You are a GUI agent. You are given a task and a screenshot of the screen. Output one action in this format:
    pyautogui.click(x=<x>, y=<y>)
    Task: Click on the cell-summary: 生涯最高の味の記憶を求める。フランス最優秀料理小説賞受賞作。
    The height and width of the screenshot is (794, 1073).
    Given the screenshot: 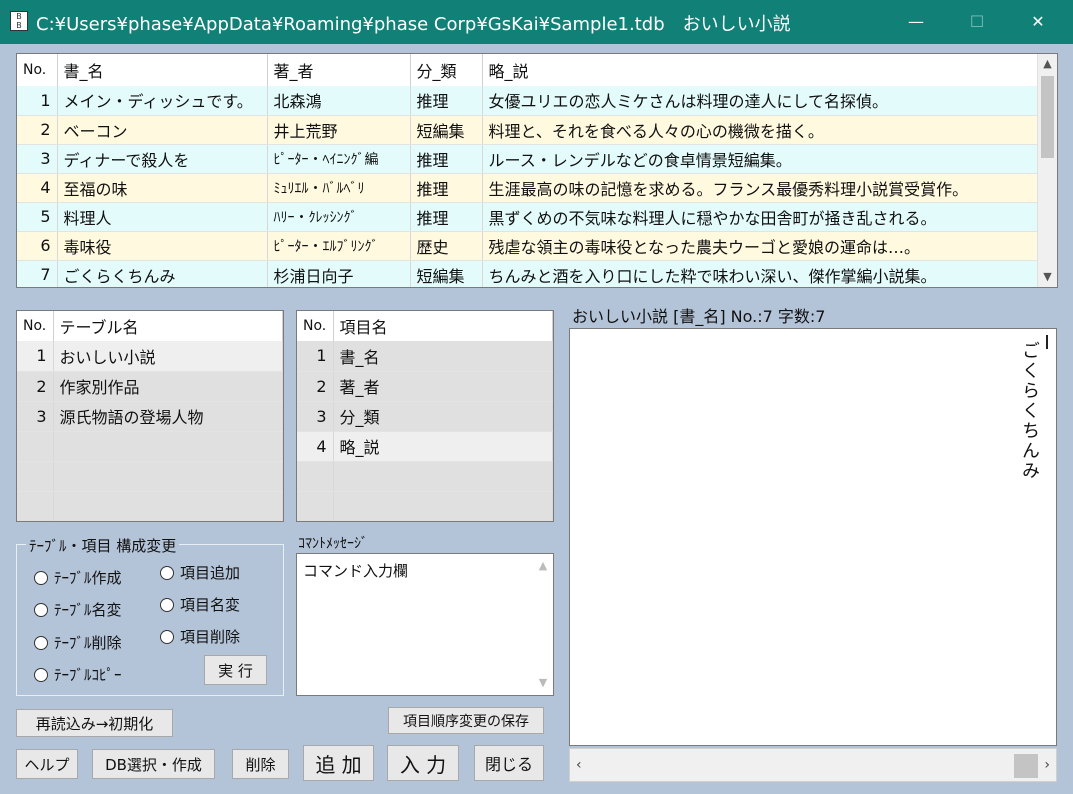 What is the action you would take?
    pyautogui.click(x=760, y=188)
    